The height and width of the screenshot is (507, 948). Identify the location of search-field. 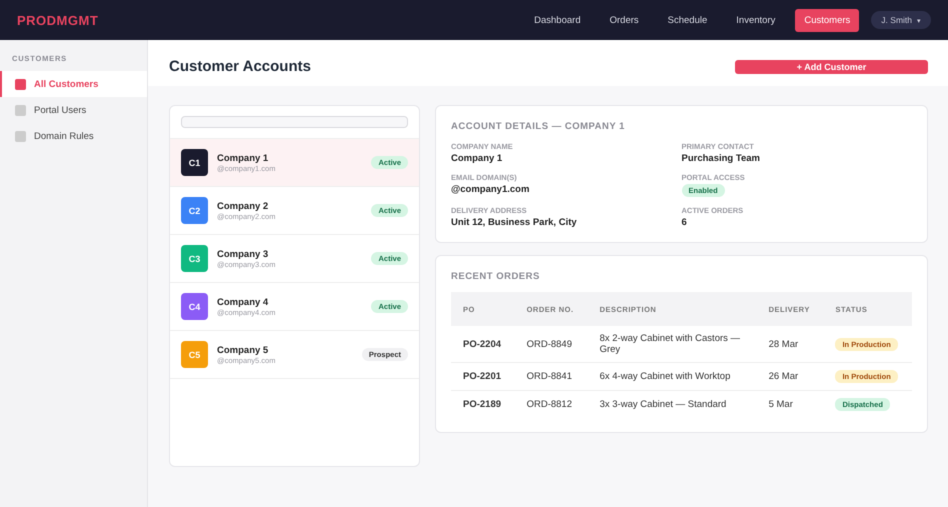
(294, 122).